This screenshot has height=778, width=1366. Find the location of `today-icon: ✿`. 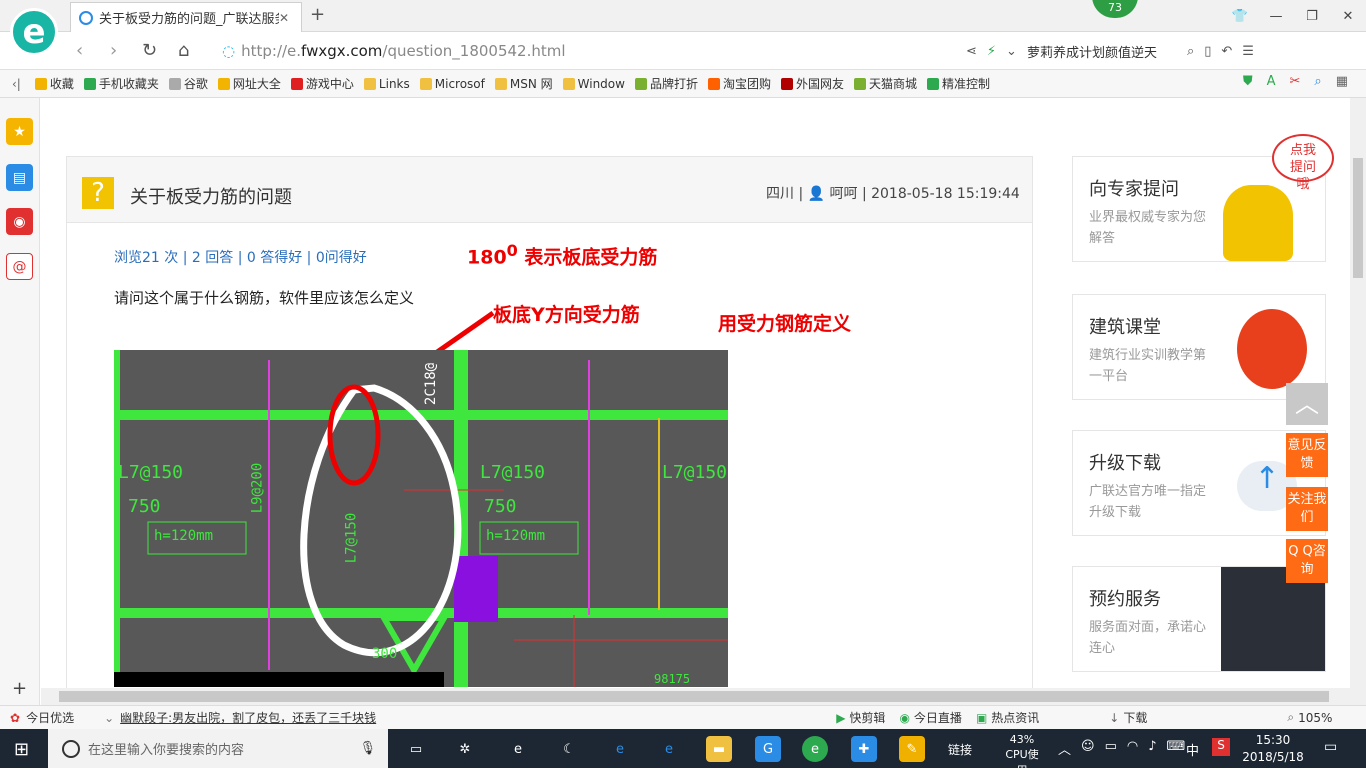

today-icon: ✿ is located at coordinates (15, 717).